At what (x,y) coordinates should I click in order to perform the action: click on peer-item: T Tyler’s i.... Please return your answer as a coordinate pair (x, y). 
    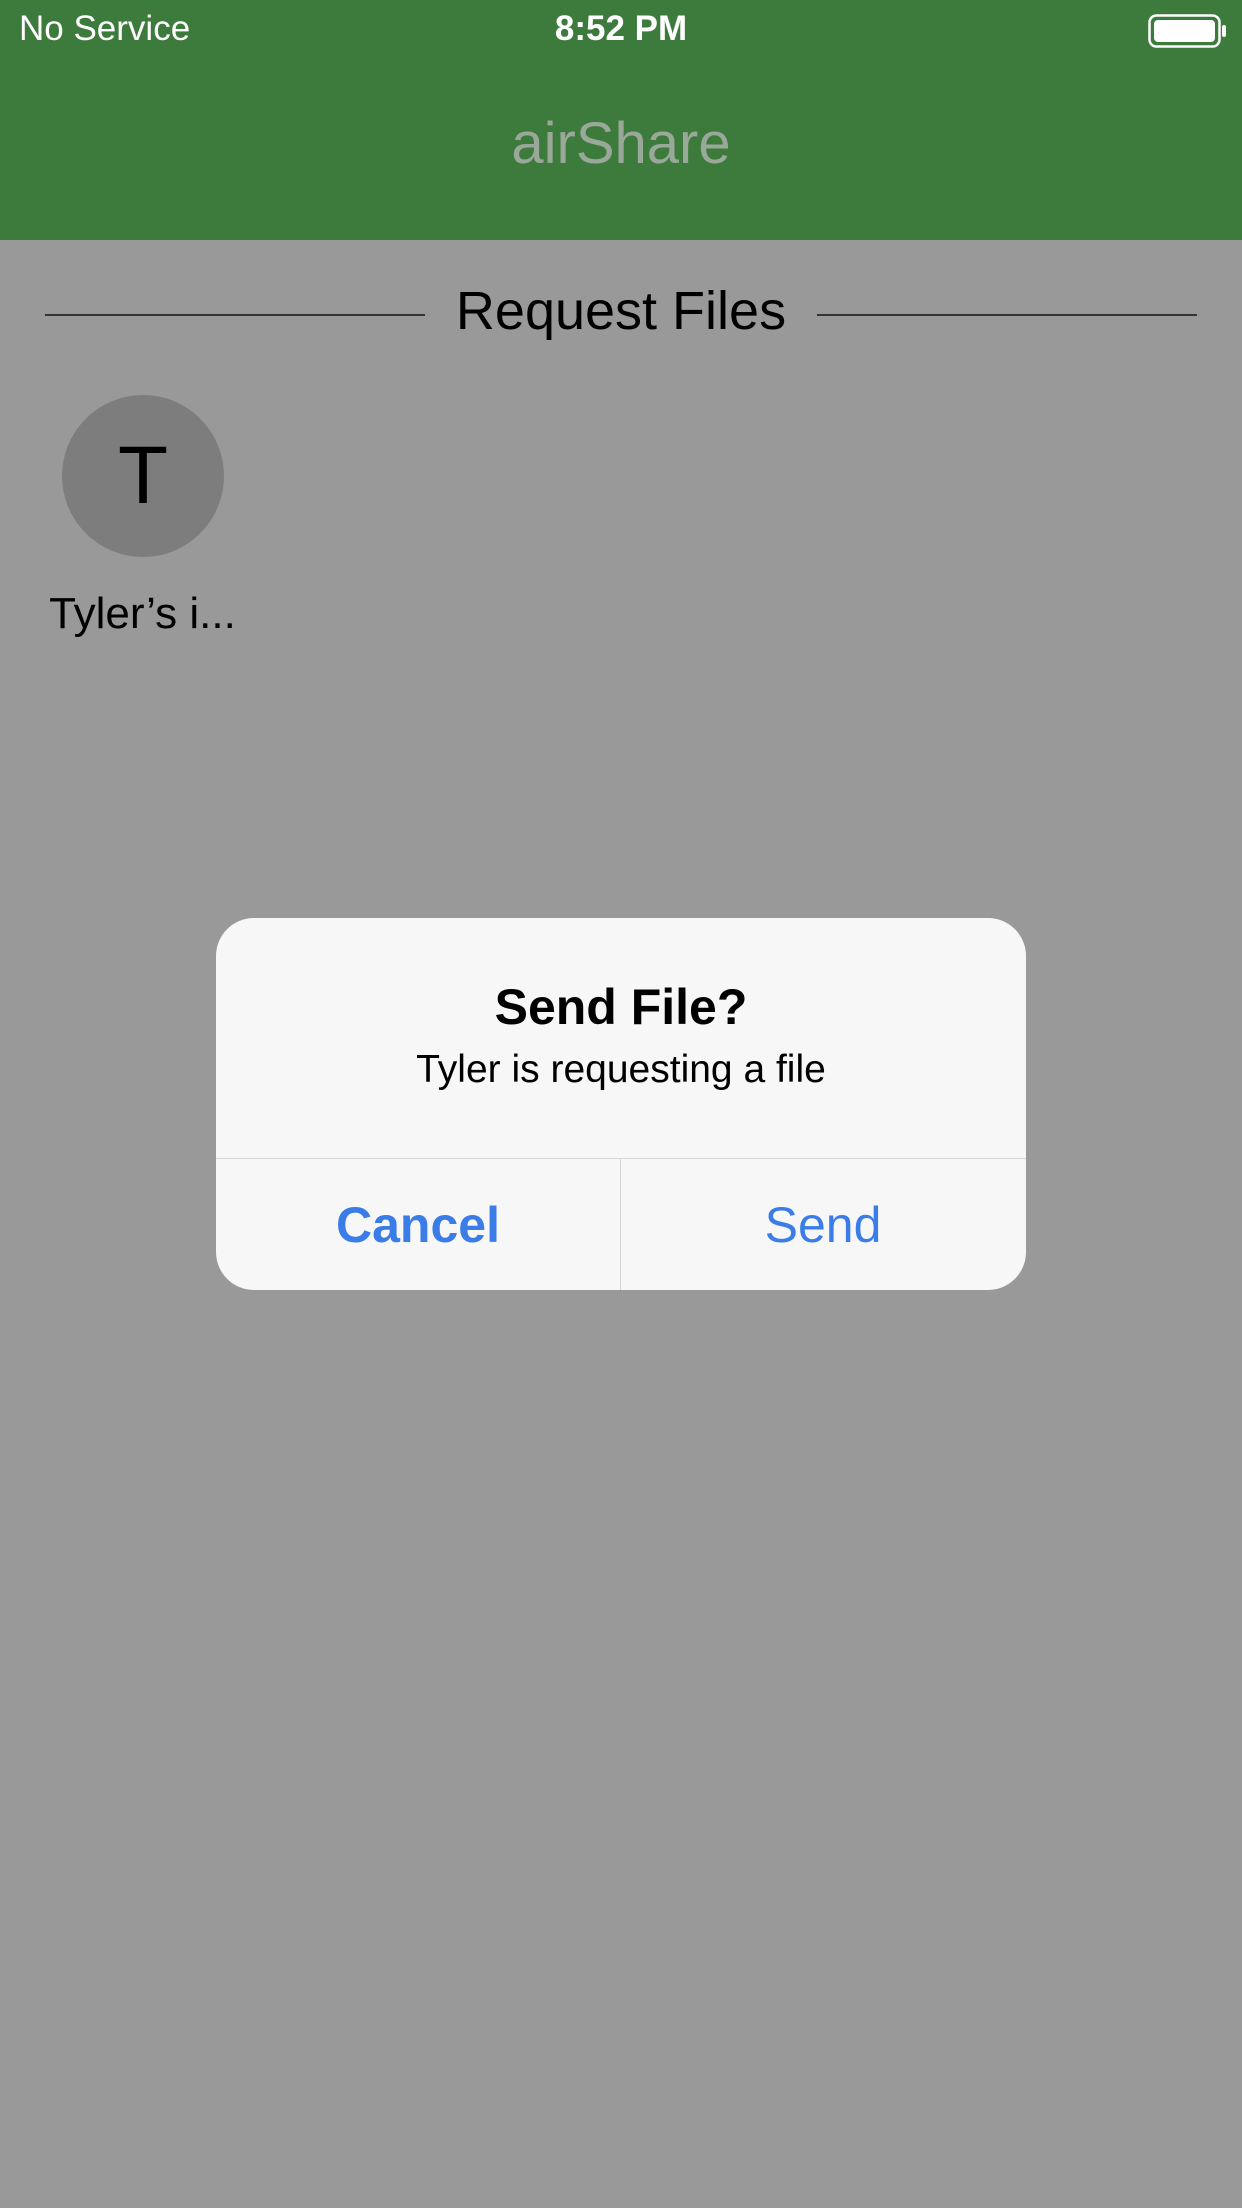
    Looking at the image, I should click on (142, 517).